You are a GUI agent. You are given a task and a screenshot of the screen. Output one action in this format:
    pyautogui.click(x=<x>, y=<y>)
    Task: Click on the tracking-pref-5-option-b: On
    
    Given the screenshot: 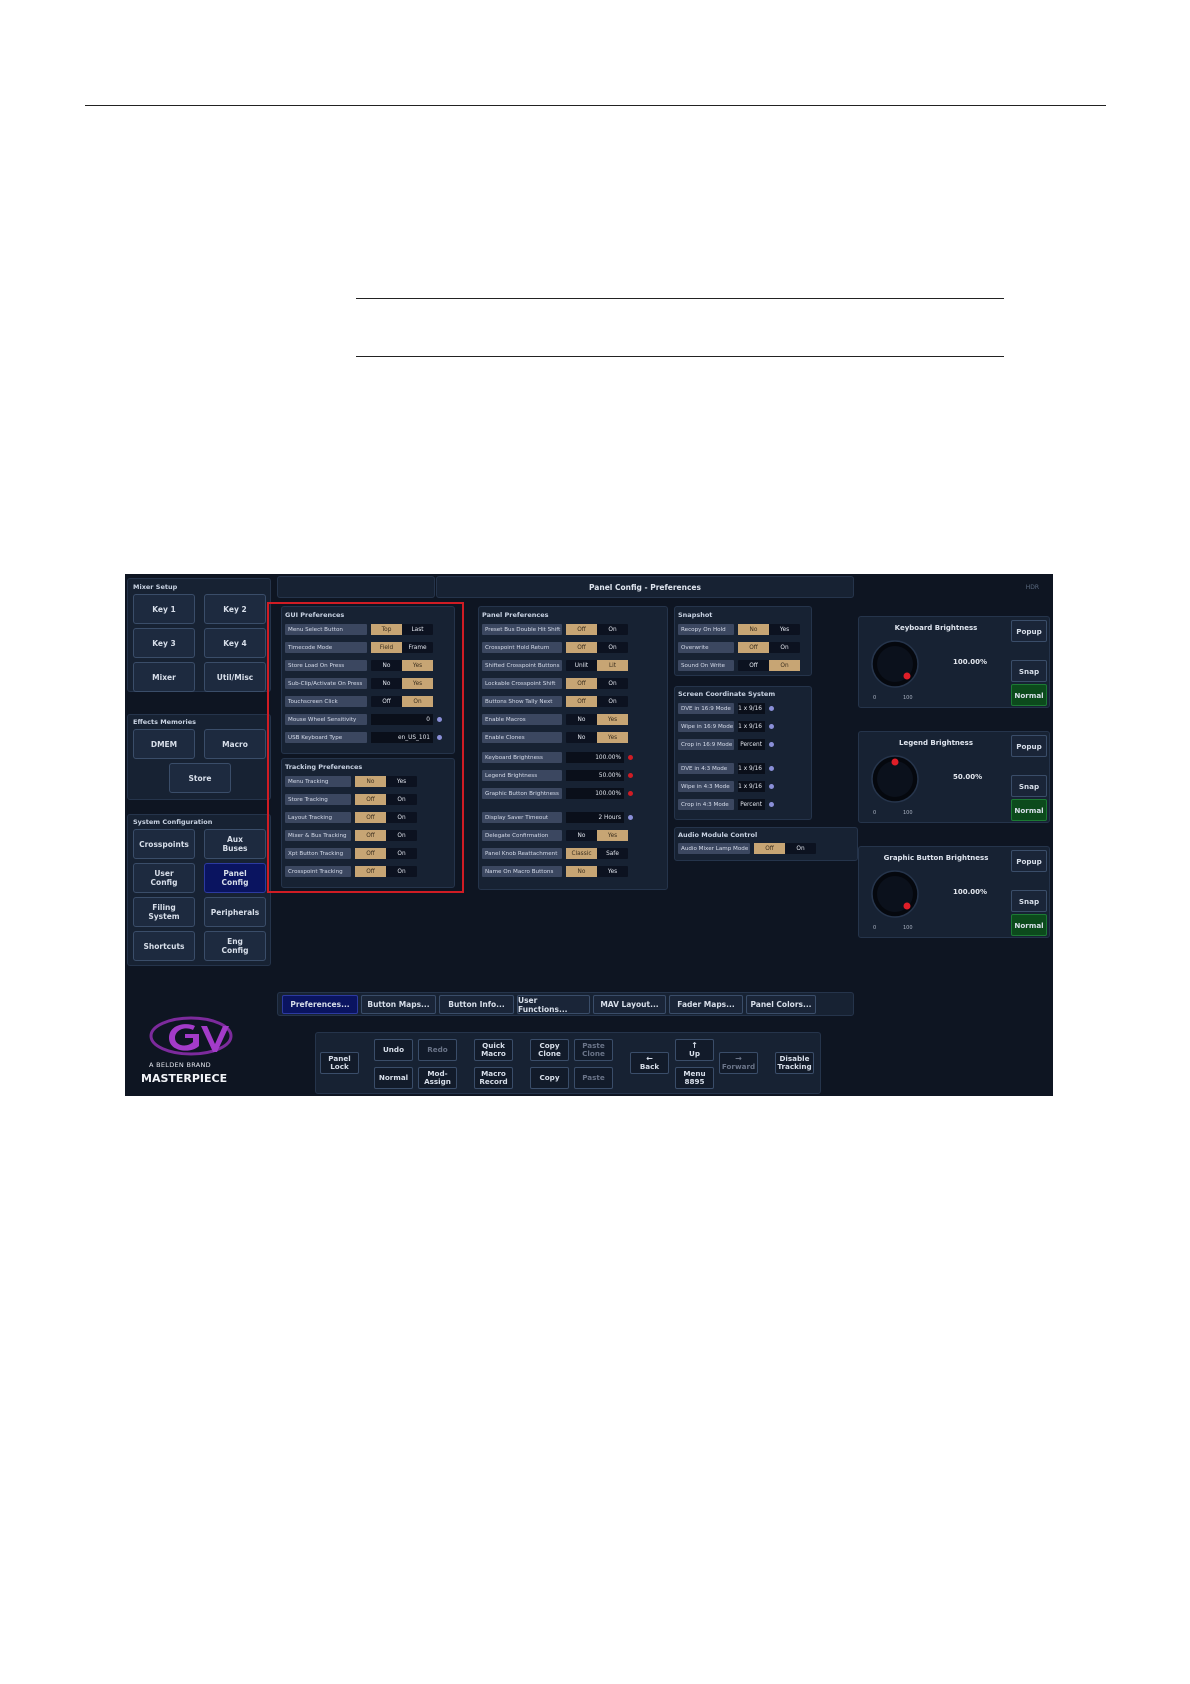 What is the action you would take?
    pyautogui.click(x=401, y=871)
    